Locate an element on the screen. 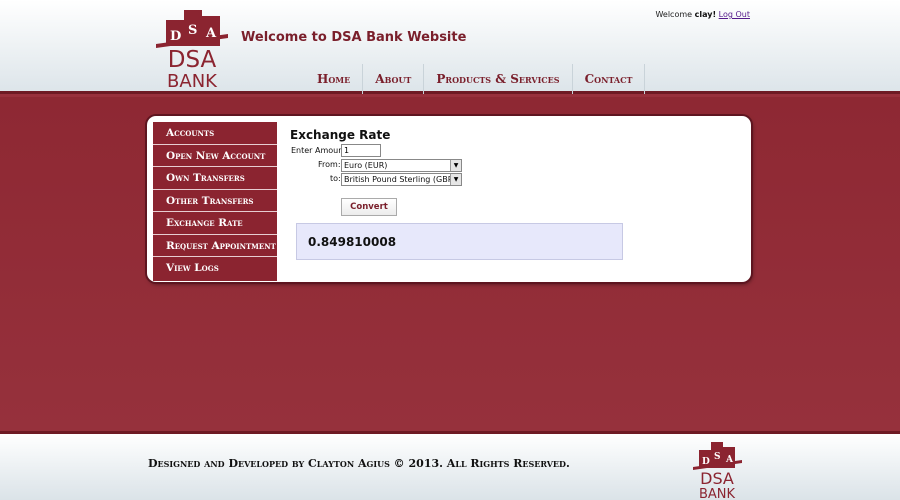  page-title: Exchange Rate is located at coordinates (340, 135).